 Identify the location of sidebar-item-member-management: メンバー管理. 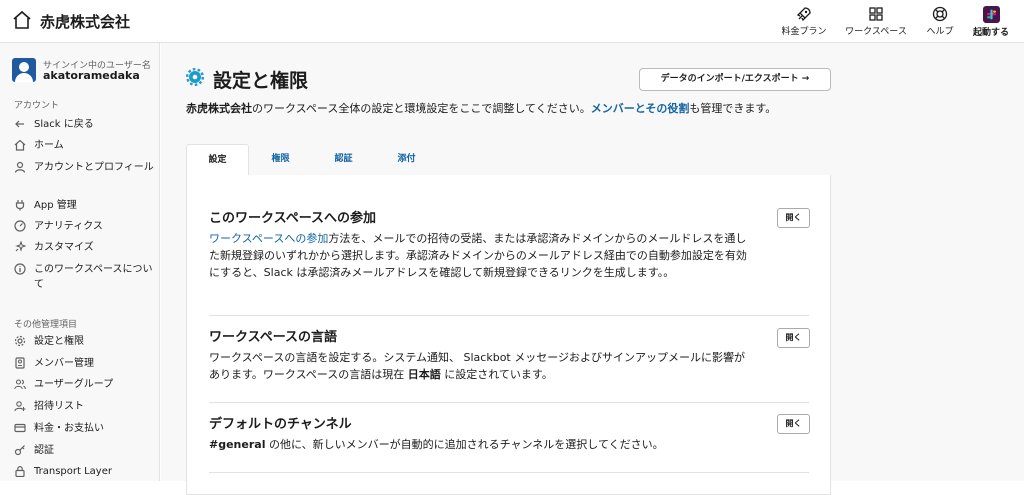
(84, 363).